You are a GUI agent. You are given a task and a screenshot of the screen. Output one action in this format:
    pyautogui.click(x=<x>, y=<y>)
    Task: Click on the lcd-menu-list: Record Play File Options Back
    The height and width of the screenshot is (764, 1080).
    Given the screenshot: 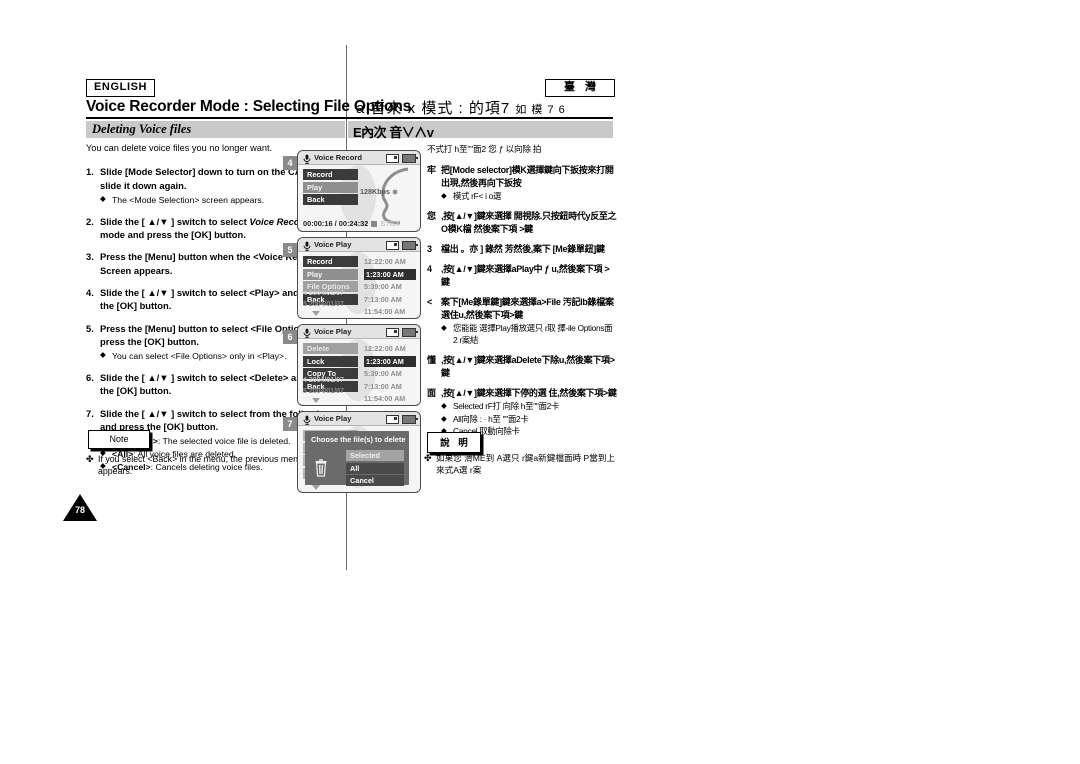 What is the action you would take?
    pyautogui.click(x=330, y=281)
    